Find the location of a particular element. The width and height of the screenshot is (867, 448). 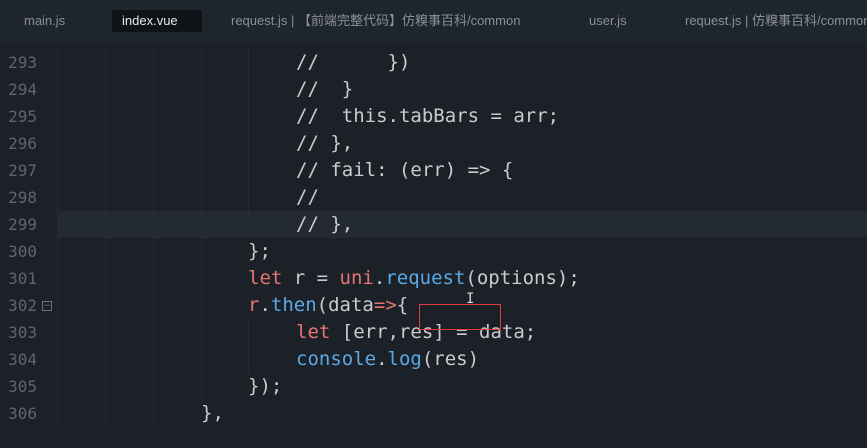

code-text: console.log(res) is located at coordinates (387, 359).